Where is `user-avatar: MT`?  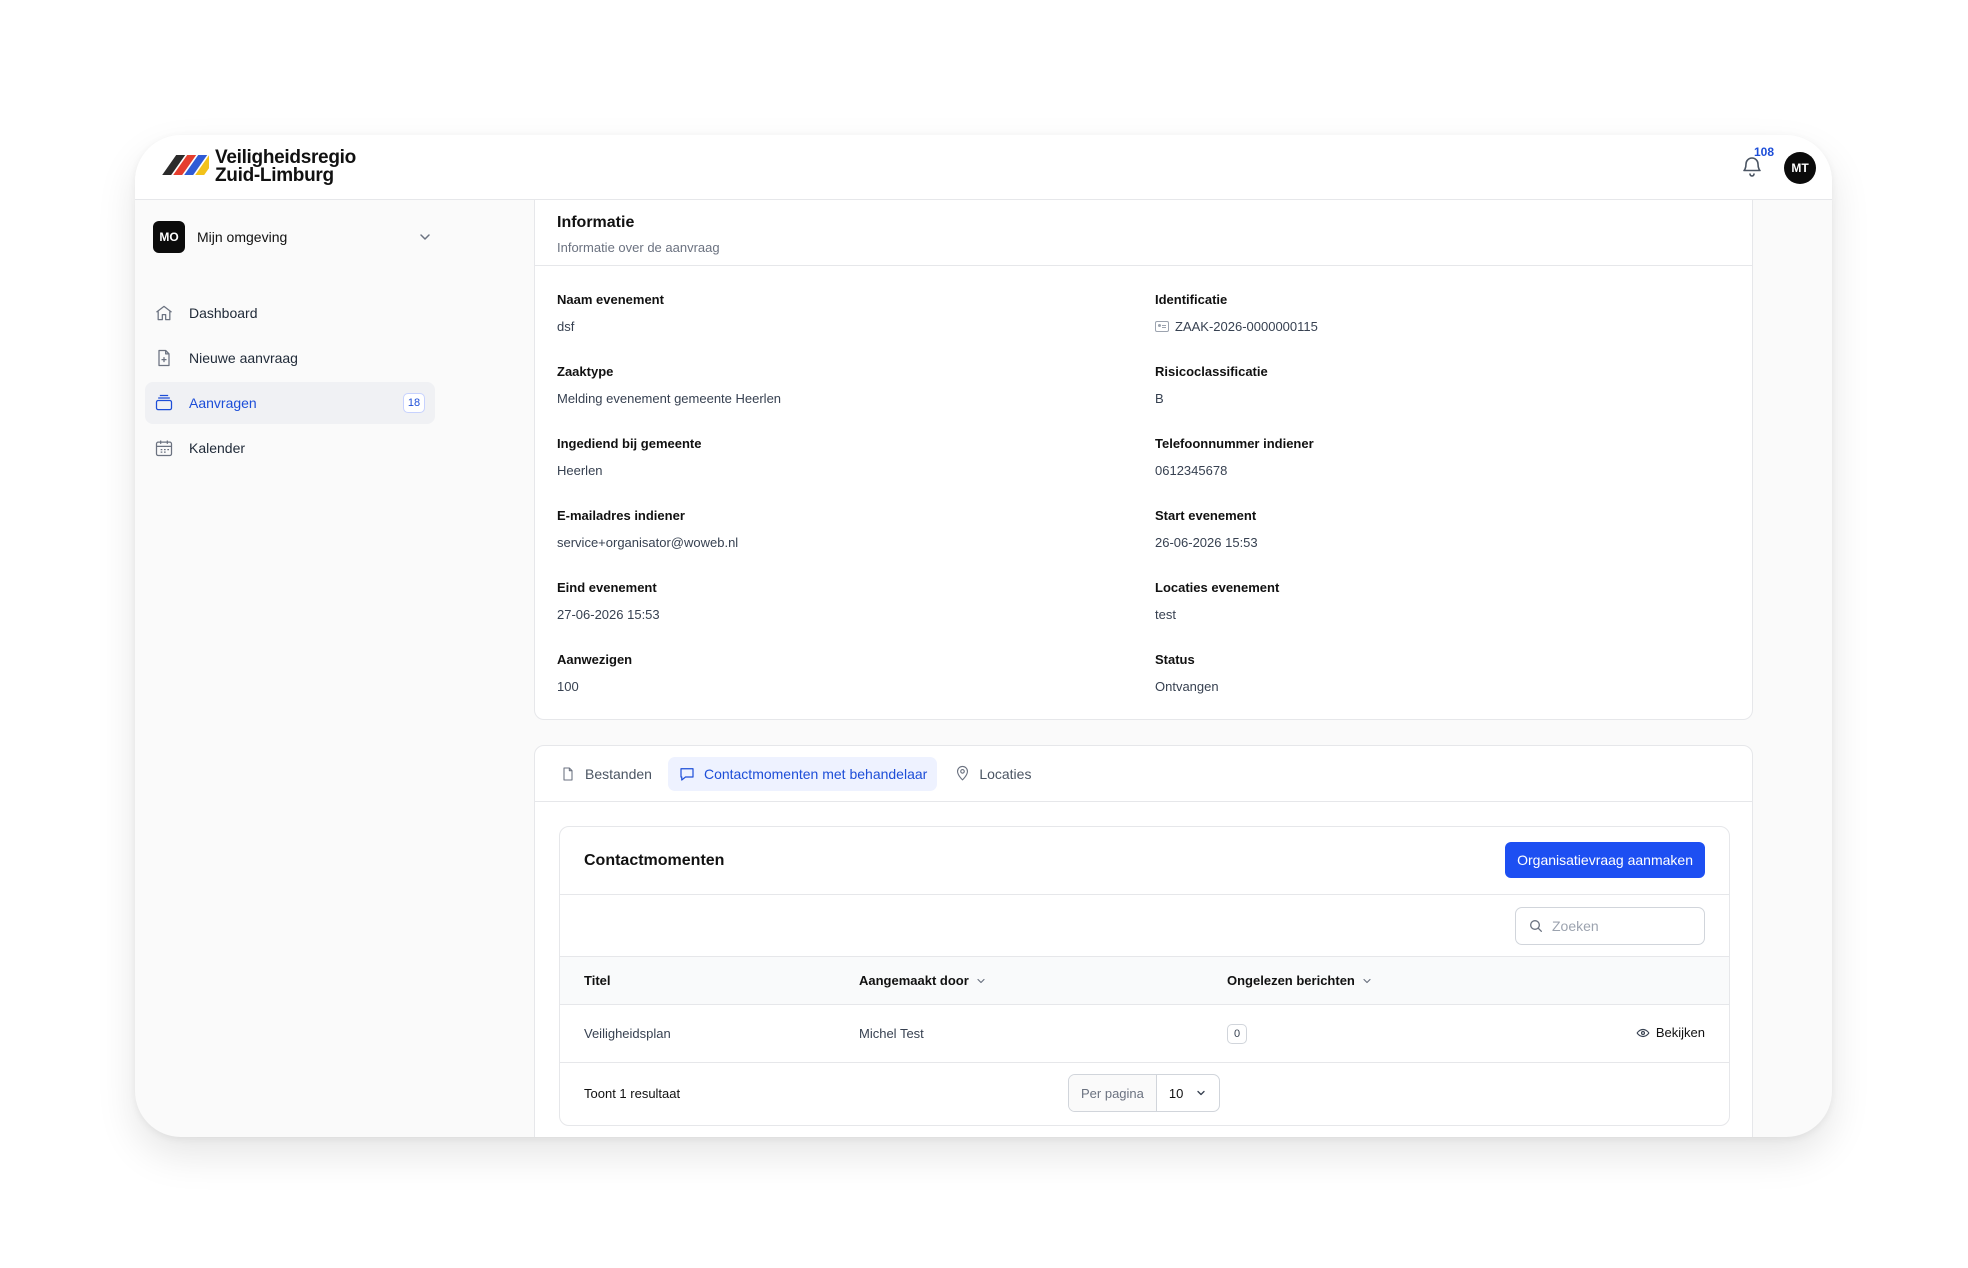
user-avatar: MT is located at coordinates (1800, 168).